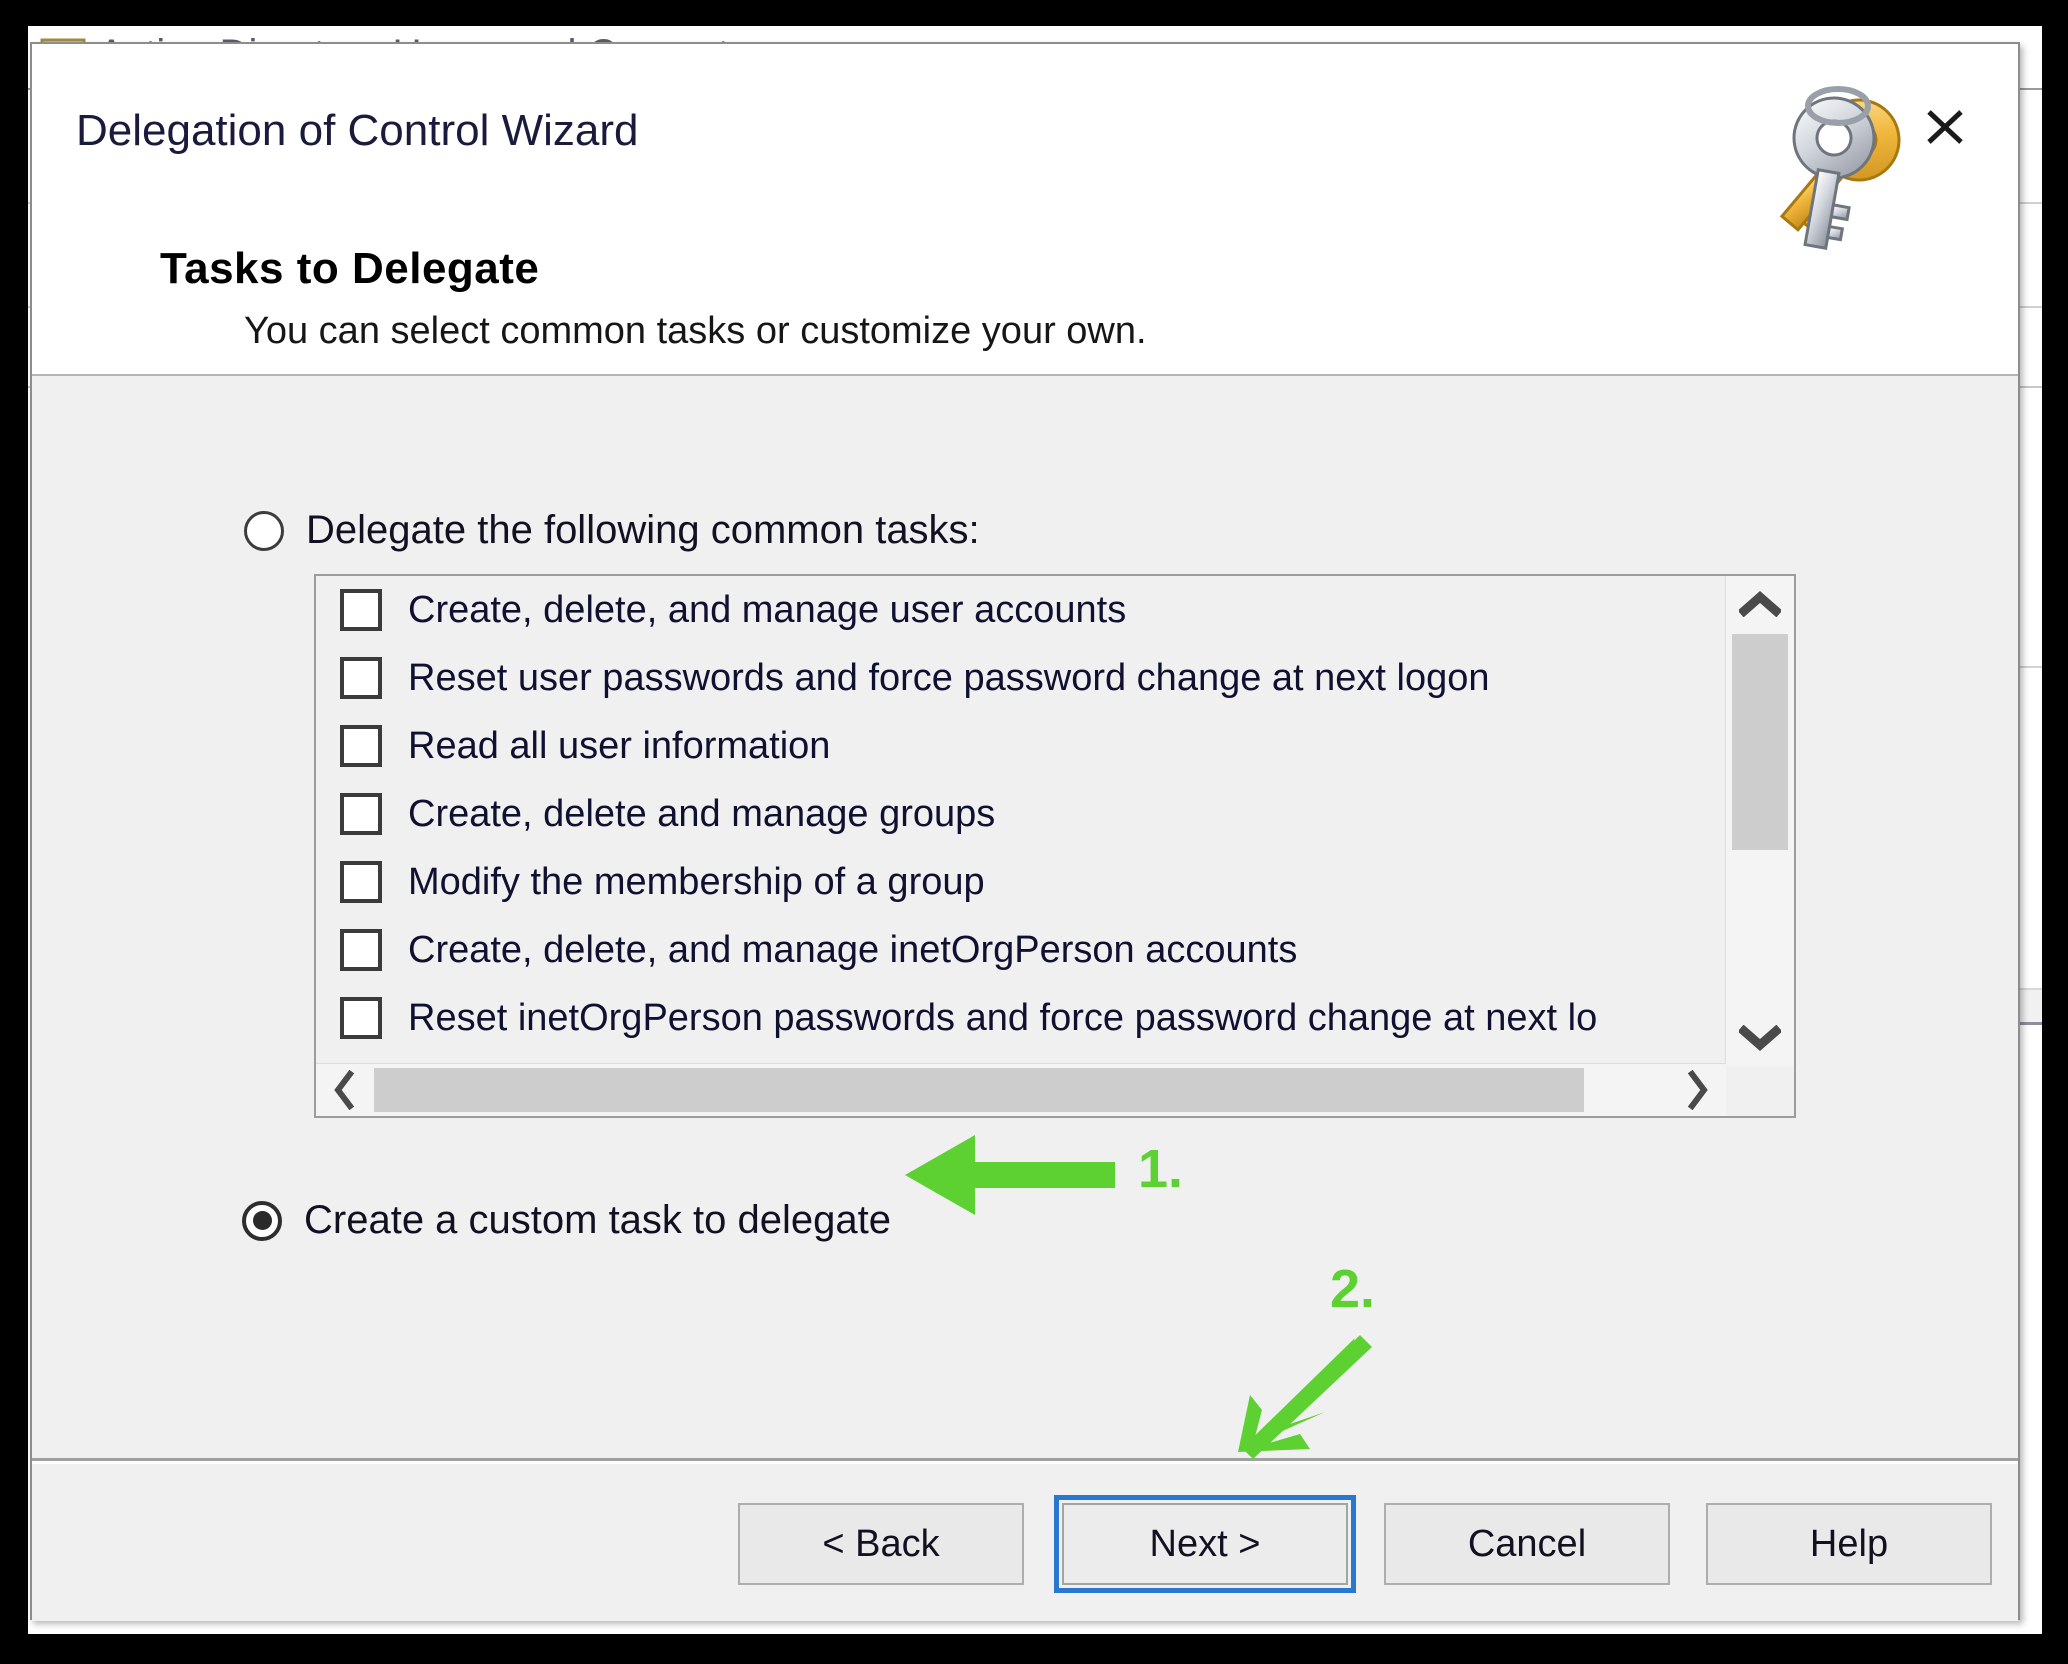 The image size is (2068, 1664). Describe the element at coordinates (881, 1544) in the screenshot. I see `back-button: < Back` at that location.